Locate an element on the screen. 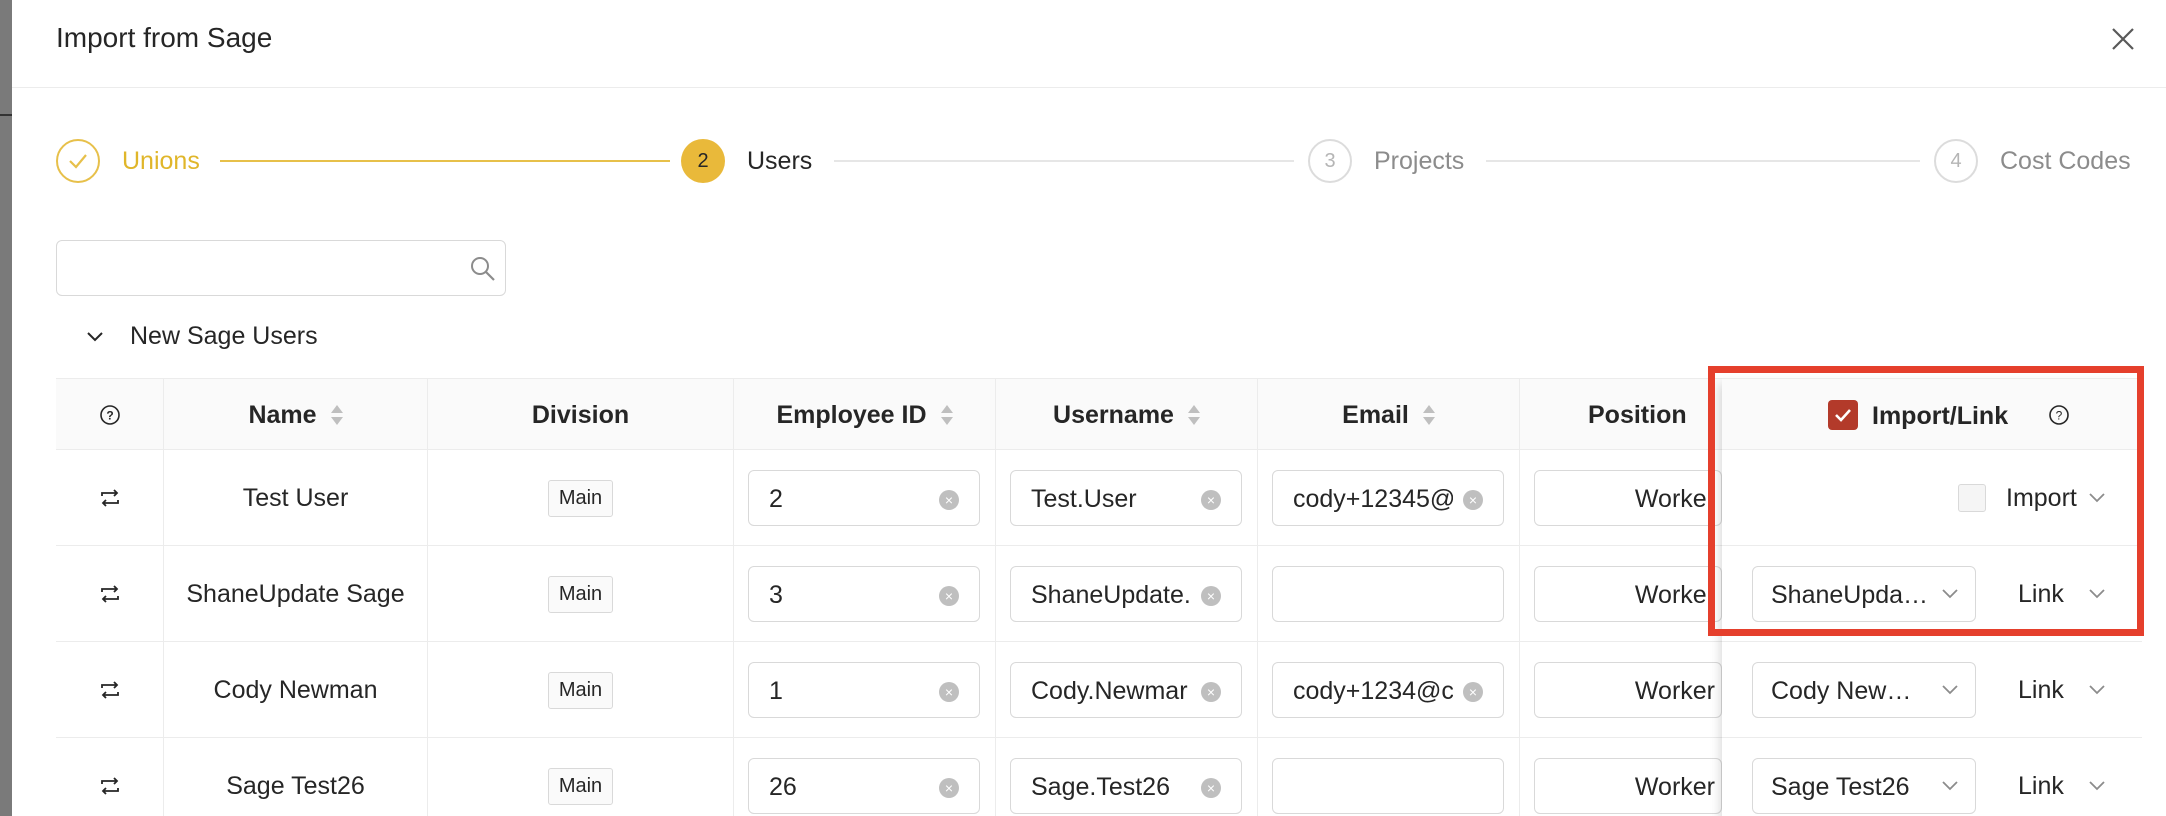 The height and width of the screenshot is (816, 2166). search-box is located at coordinates (281, 268).